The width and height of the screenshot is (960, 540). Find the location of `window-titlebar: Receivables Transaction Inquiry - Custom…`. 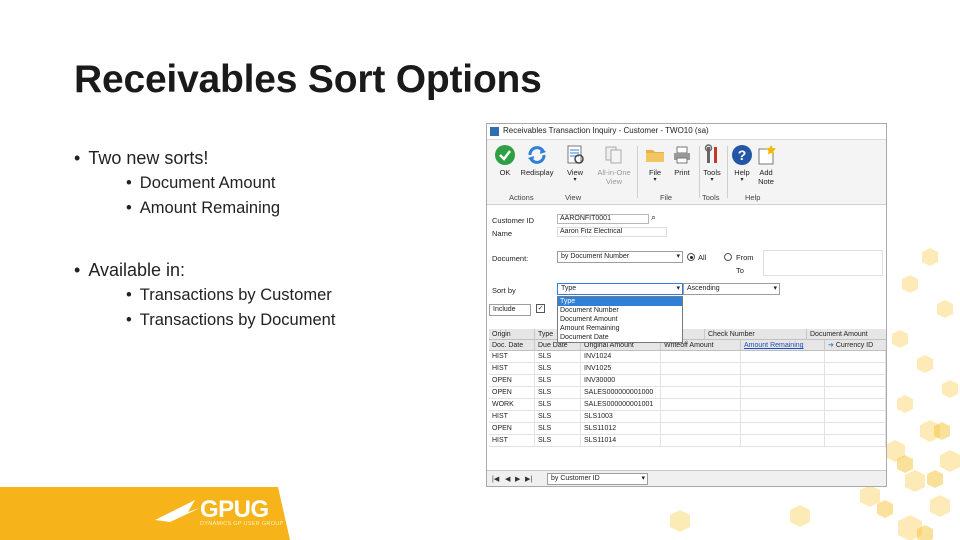

window-titlebar: Receivables Transaction Inquiry - Custom… is located at coordinates (686, 132).